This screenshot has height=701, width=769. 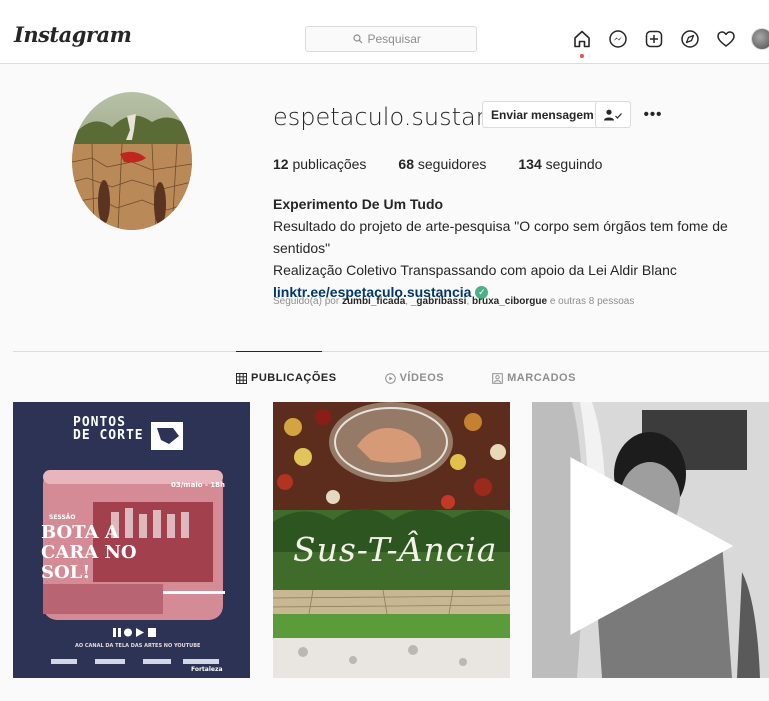 What do you see at coordinates (241, 378) in the screenshot?
I see `grid-icon` at bounding box center [241, 378].